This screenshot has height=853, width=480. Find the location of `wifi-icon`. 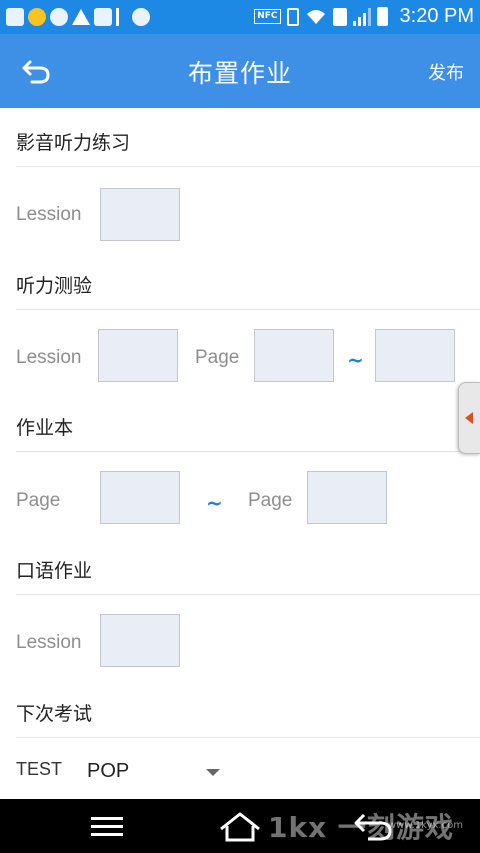

wifi-icon is located at coordinates (315, 16).